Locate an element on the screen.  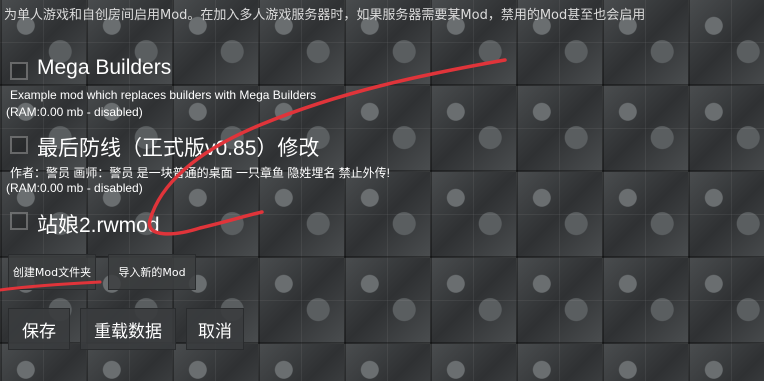
reload-data-button: 重载数据 is located at coordinates (128, 329).